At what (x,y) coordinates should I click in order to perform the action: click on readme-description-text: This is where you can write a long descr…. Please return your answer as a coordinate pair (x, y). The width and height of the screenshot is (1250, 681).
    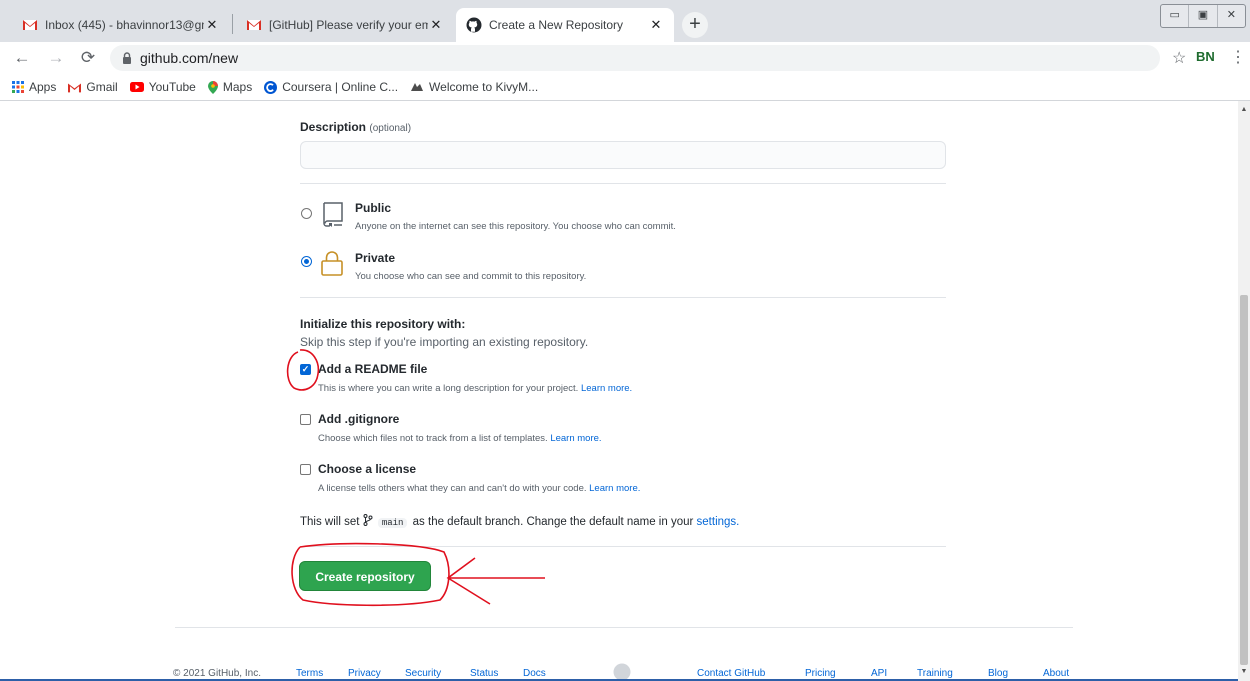
    Looking at the image, I should click on (448, 388).